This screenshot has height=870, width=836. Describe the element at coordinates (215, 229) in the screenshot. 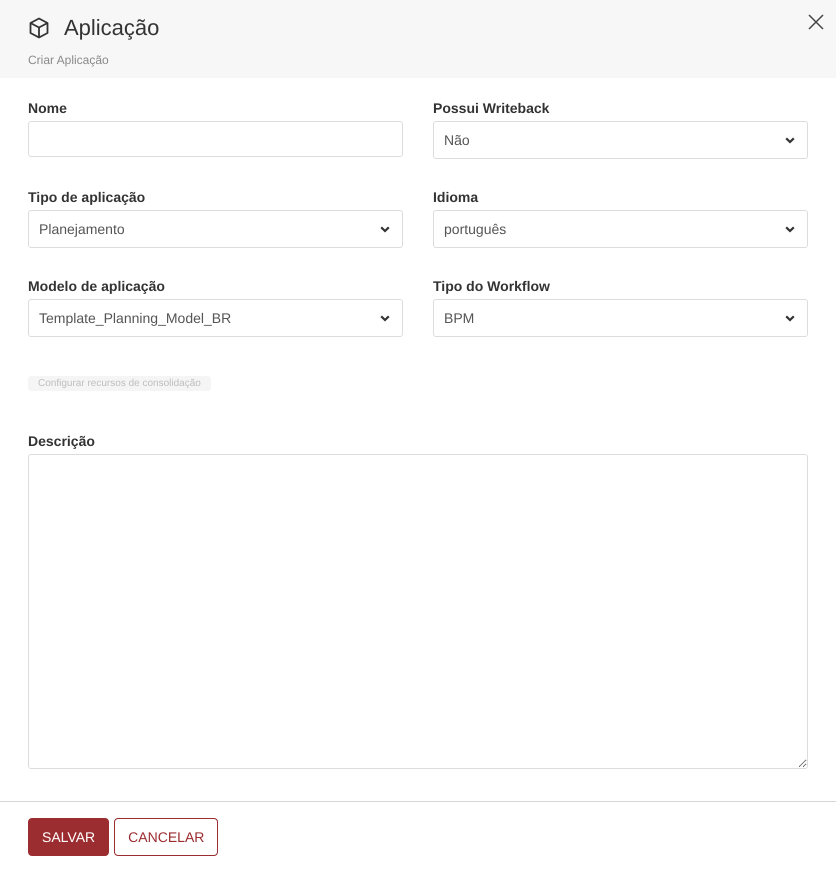

I see `dropdown-field: Planejamento` at that location.